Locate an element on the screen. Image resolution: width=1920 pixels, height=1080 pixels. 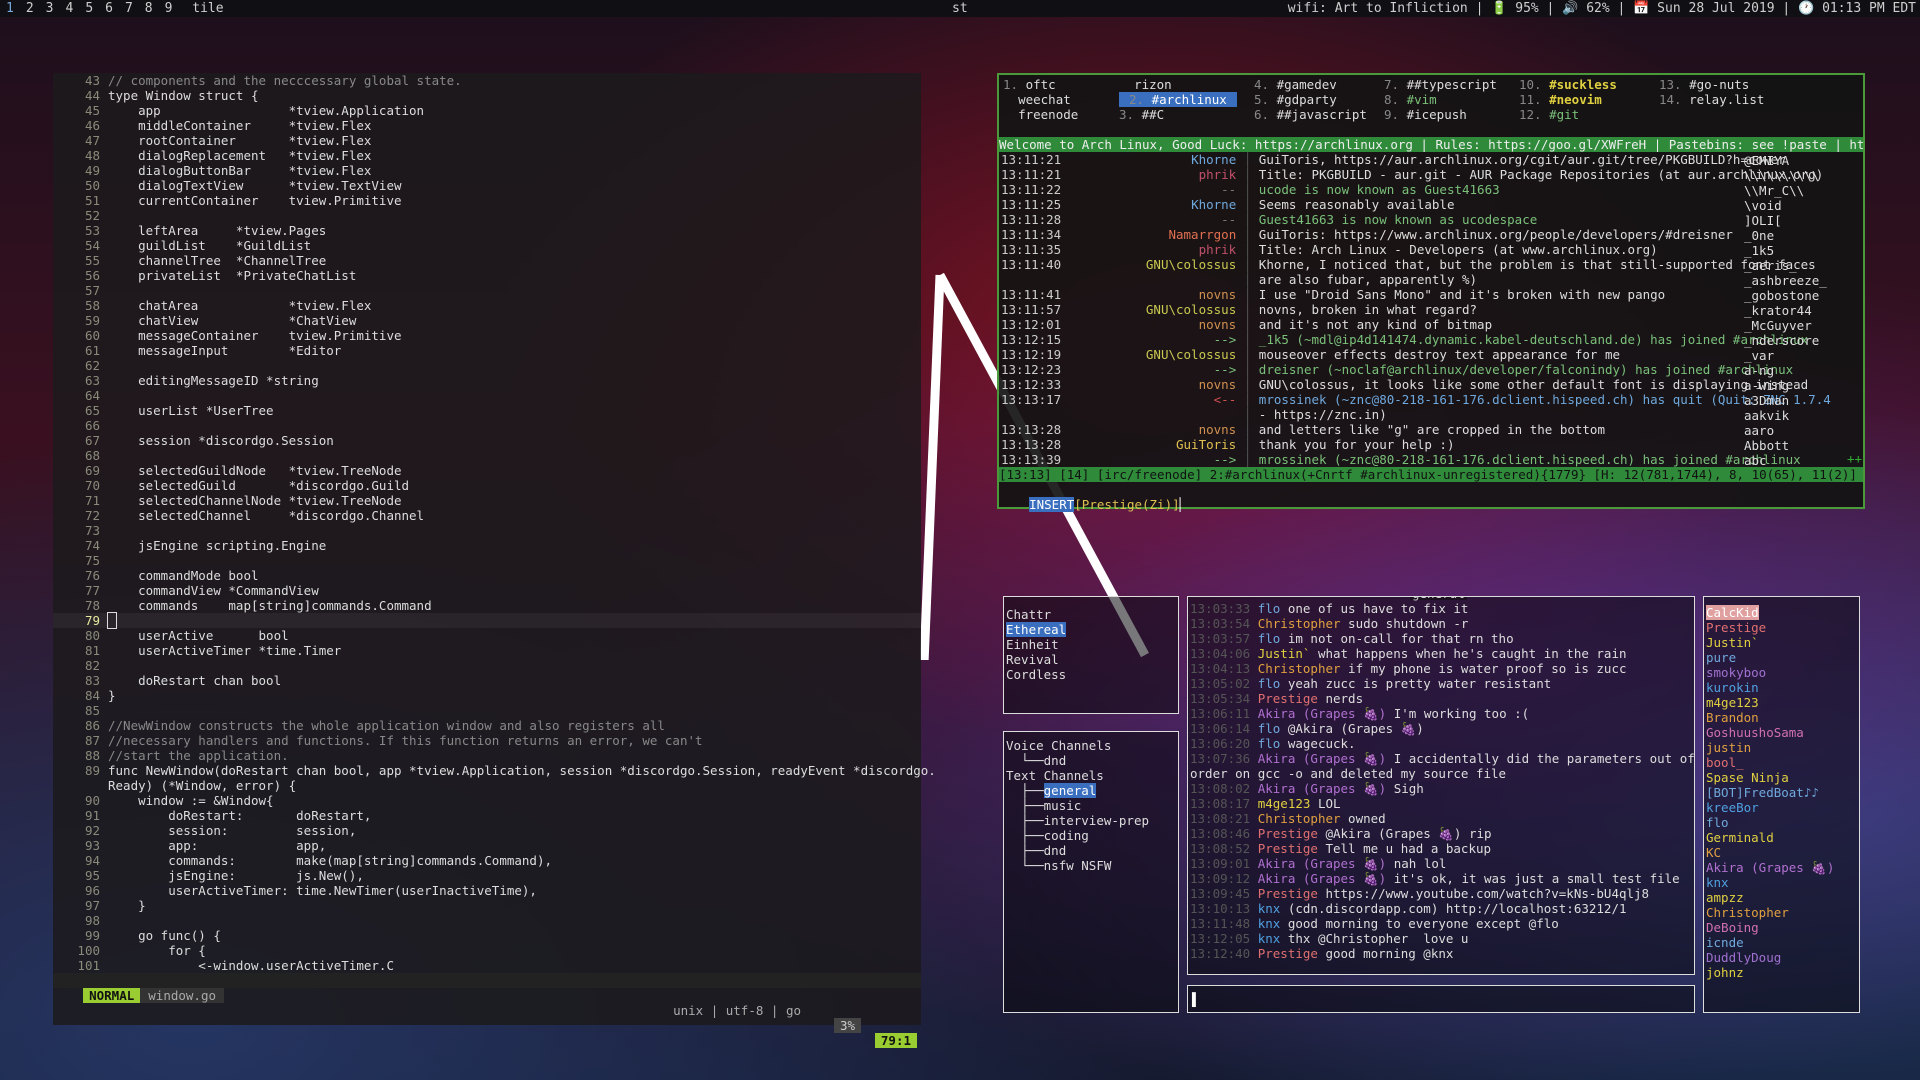
nick-item: a-wing is located at coordinates (1801, 385).